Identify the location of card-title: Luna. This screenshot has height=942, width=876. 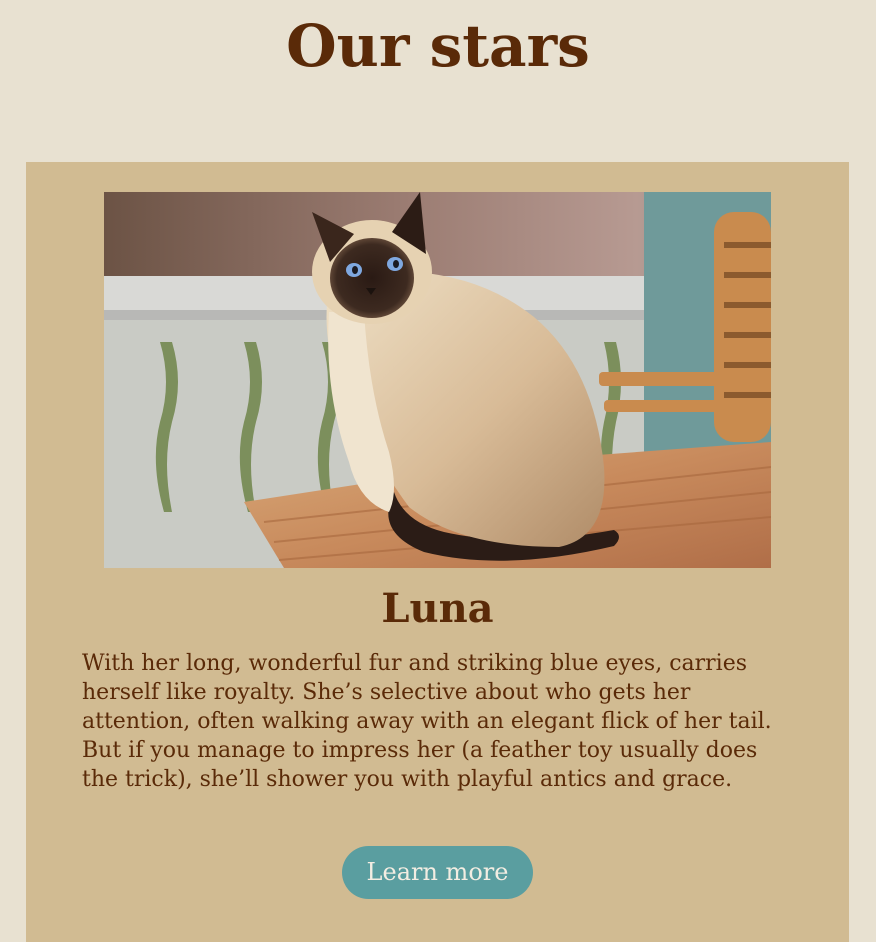
(437, 608).